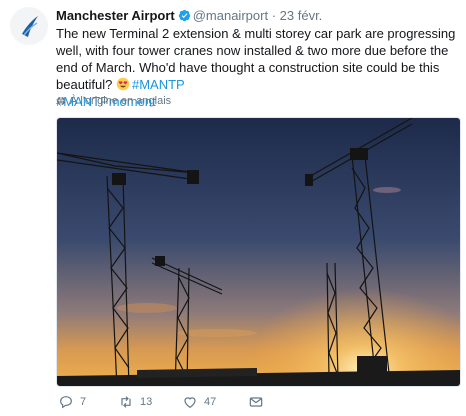 The image size is (466, 416). I want to click on reply-icon, so click(66, 402).